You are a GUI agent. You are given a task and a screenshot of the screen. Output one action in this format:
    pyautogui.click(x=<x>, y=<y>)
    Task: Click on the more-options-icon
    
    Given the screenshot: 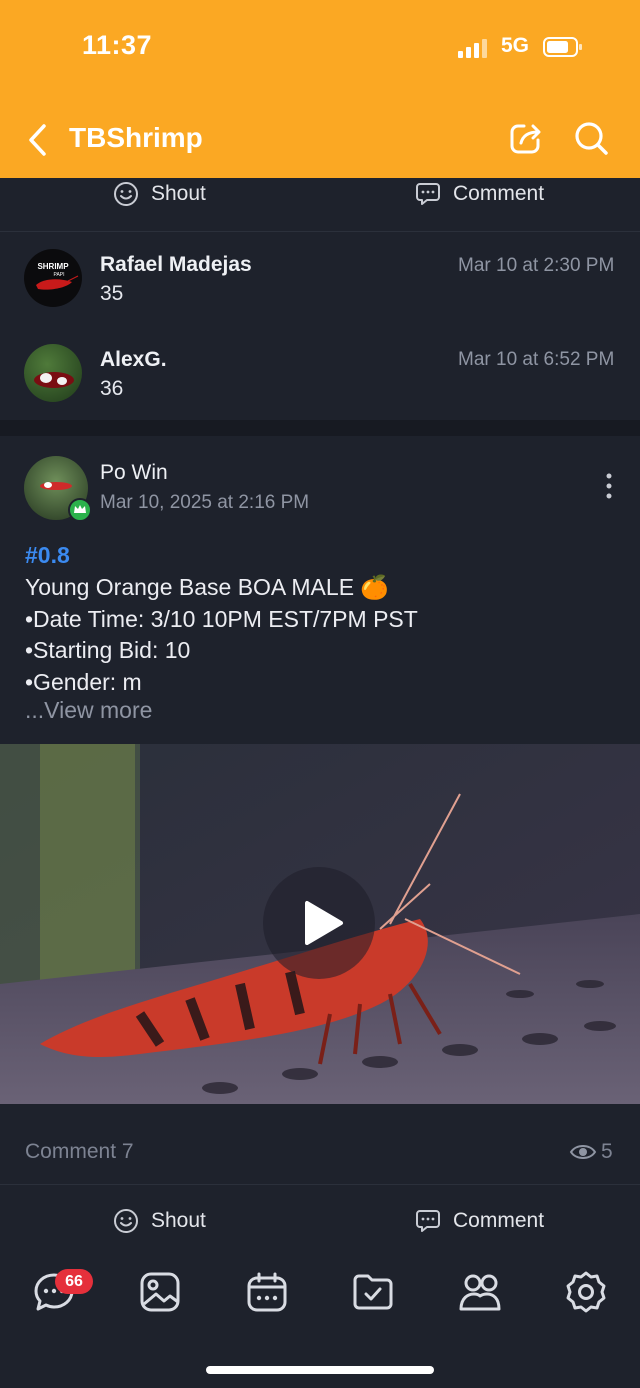 What is the action you would take?
    pyautogui.click(x=609, y=486)
    